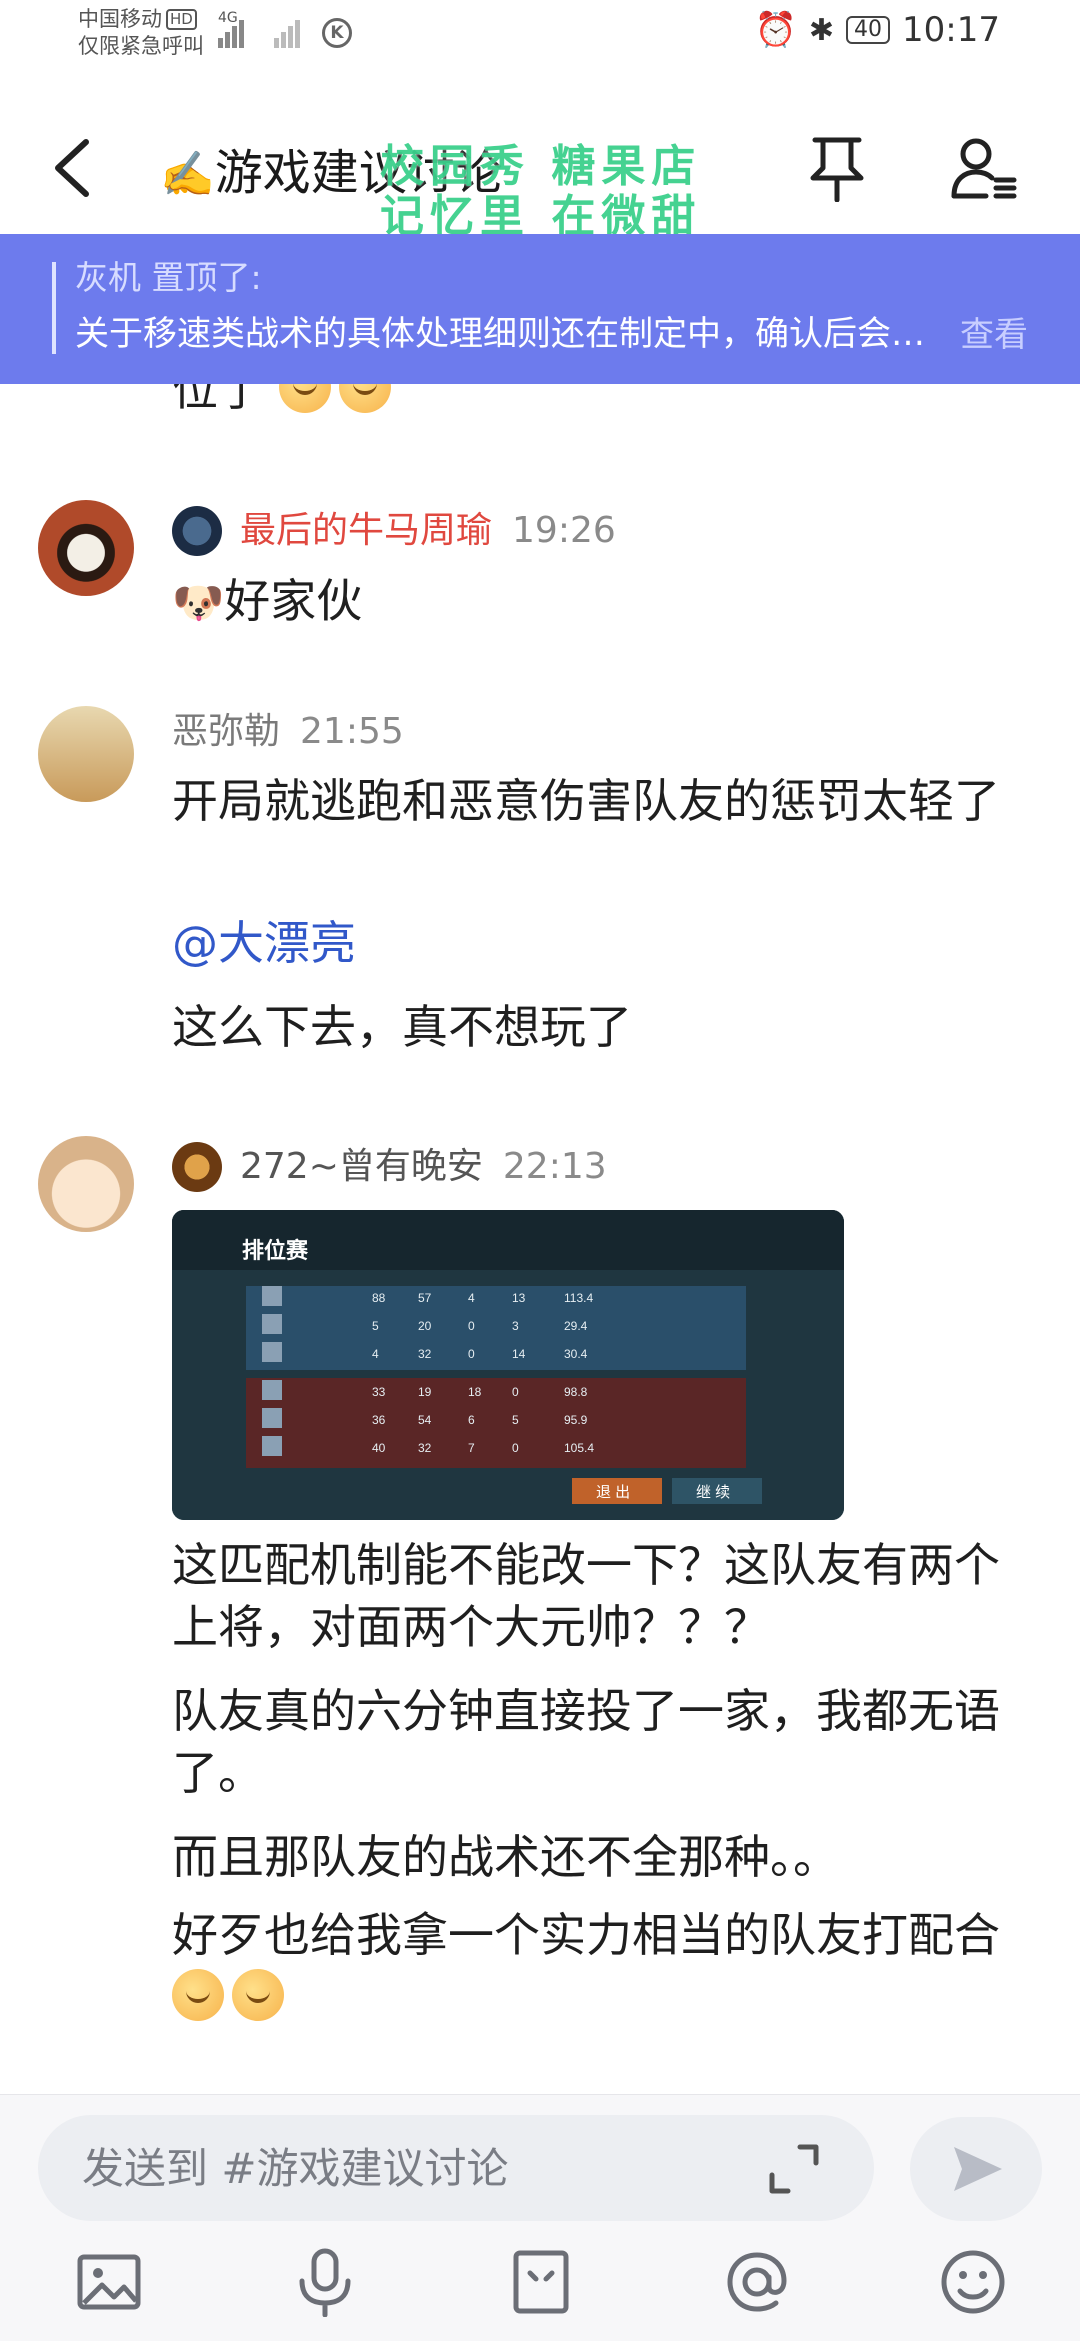 Image resolution: width=1080 pixels, height=2341 pixels. What do you see at coordinates (578, 1298) in the screenshot?
I see `score-cell: 113.4` at bounding box center [578, 1298].